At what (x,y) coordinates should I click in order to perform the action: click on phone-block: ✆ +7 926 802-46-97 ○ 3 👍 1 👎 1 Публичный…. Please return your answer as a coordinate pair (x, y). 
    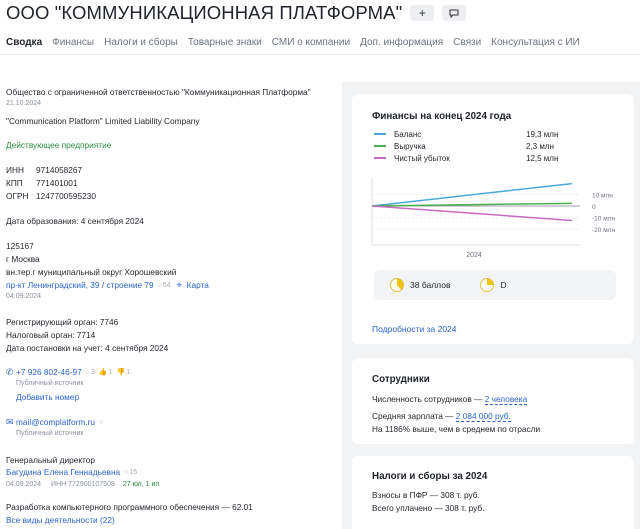
    Looking at the image, I should click on (171, 385).